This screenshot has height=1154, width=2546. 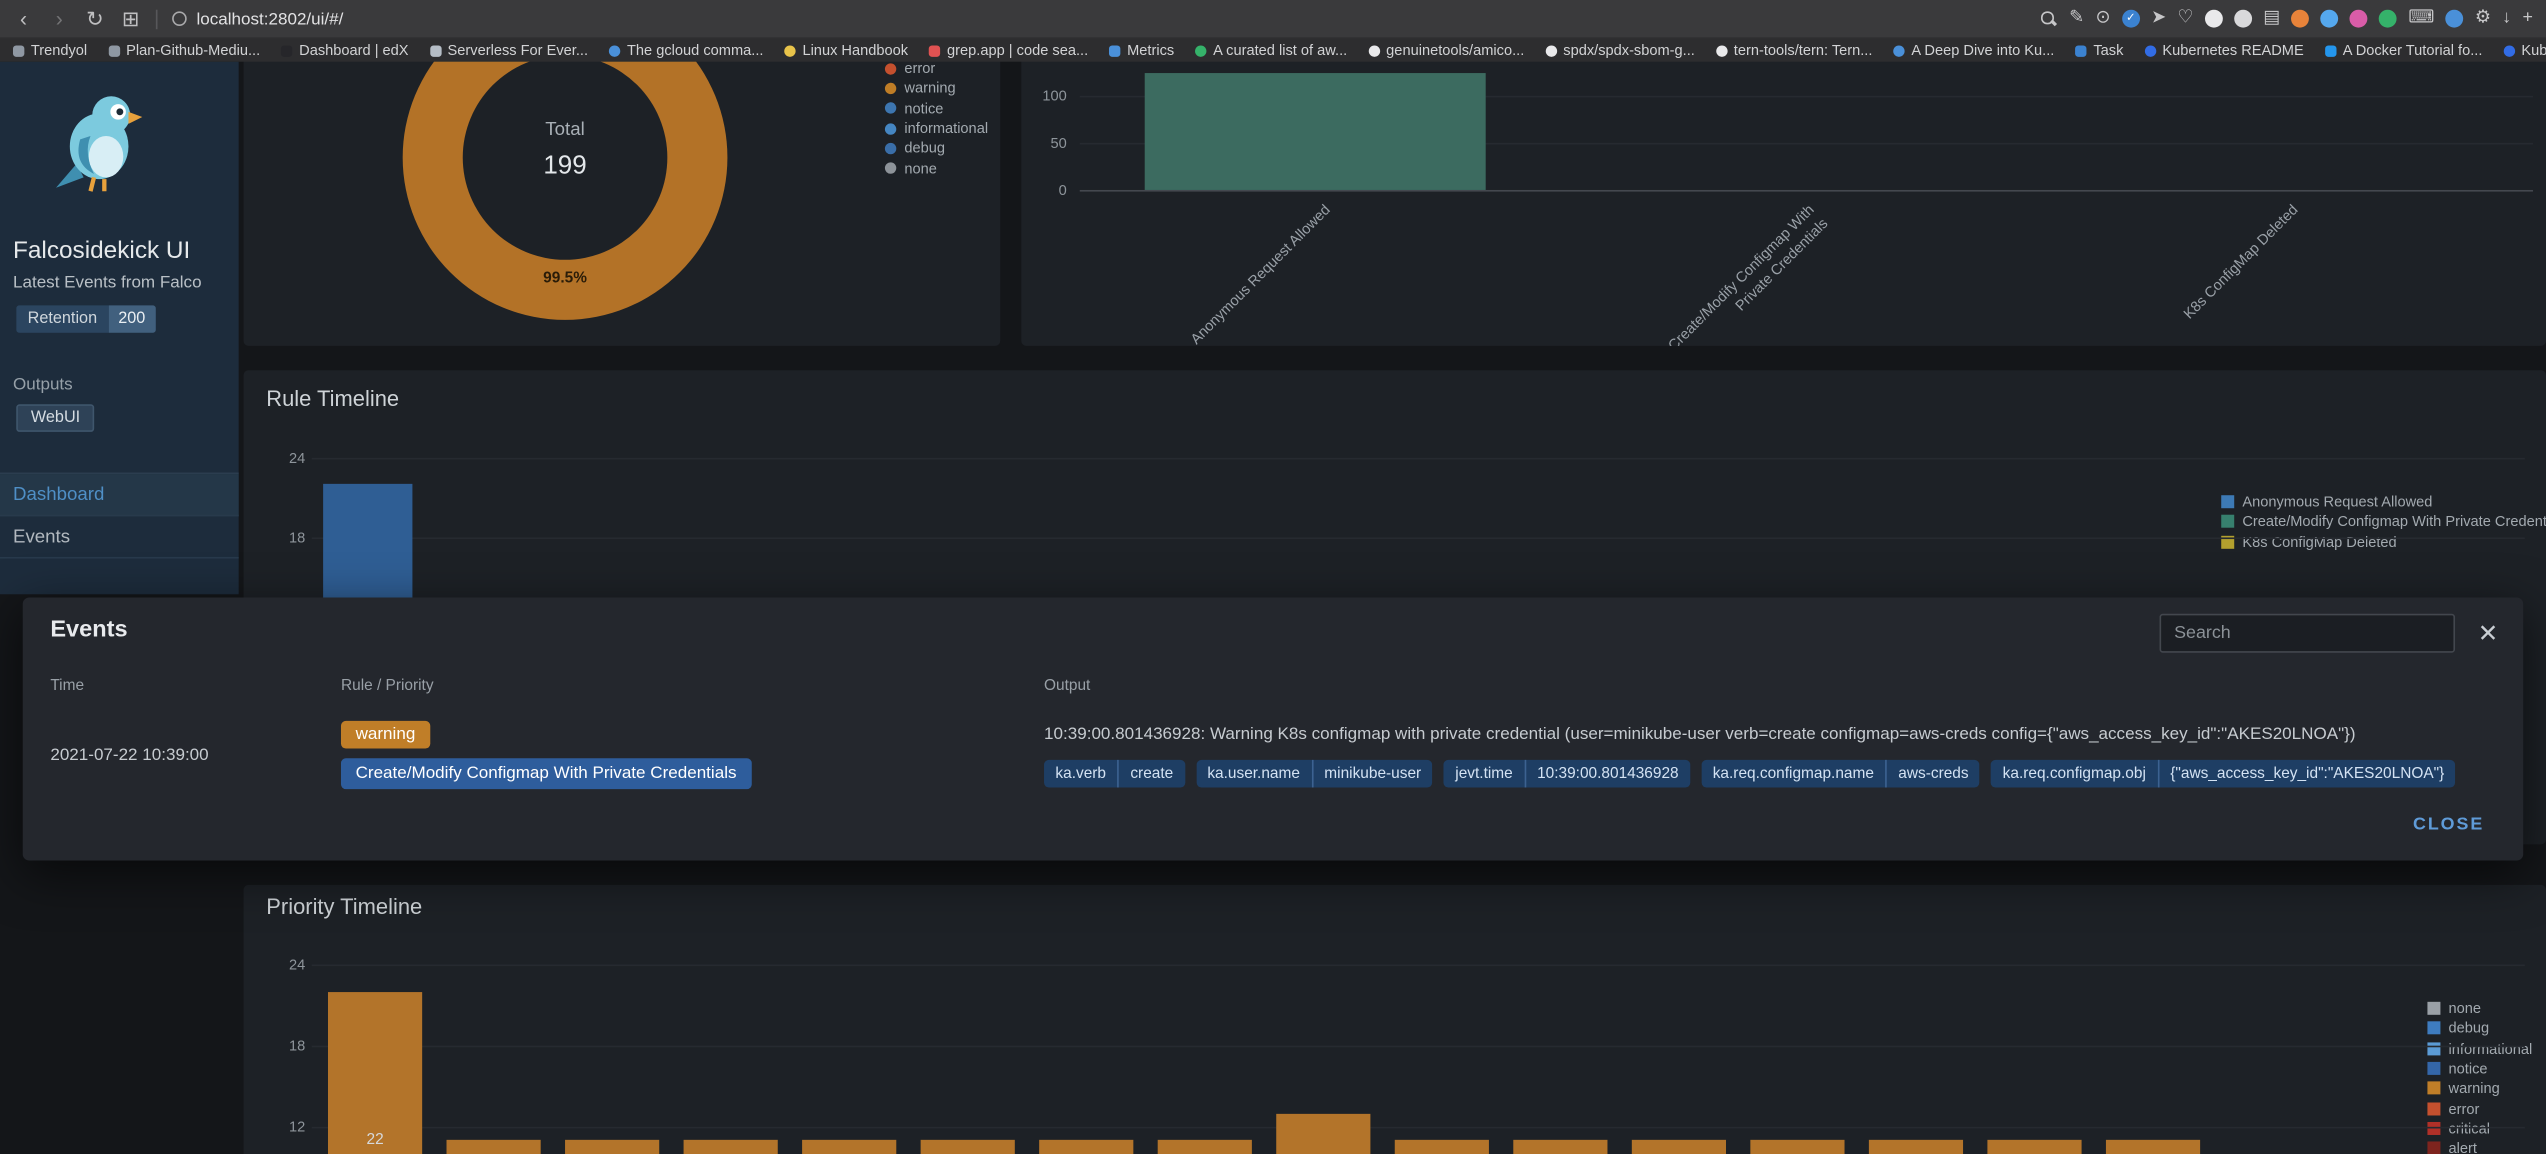 I want to click on address-bar: localhost:2802/ui/#/, so click(x=257, y=18).